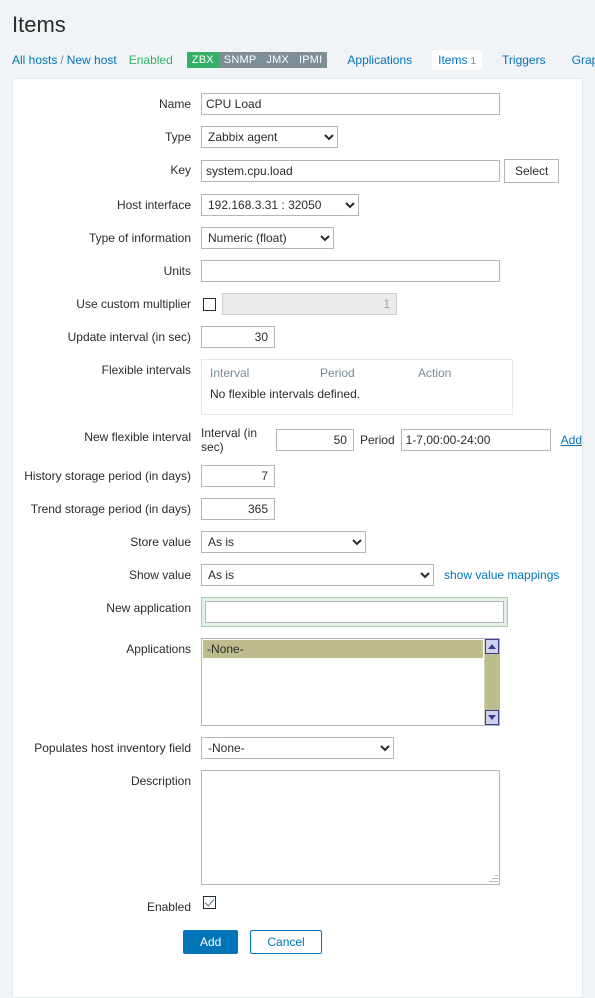 The height and width of the screenshot is (998, 595). What do you see at coordinates (357, 373) in the screenshot?
I see `flexible-intervals-header: Interval Period Action` at bounding box center [357, 373].